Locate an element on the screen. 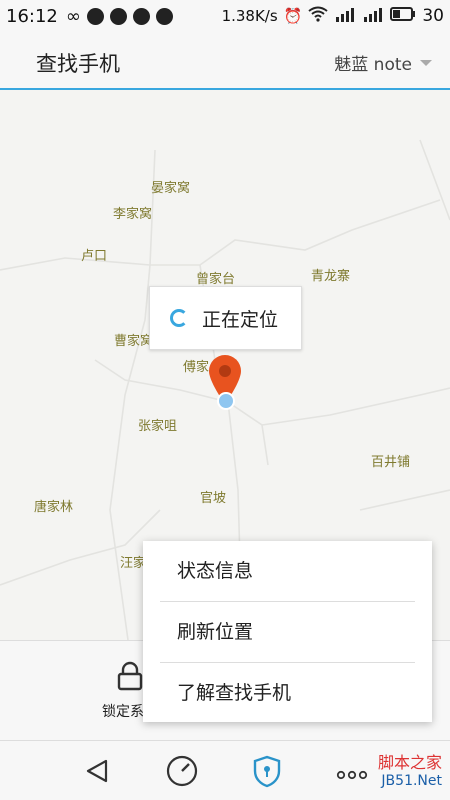 Image resolution: width=450 pixels, height=800 pixels. speed-nav-button is located at coordinates (182, 771).